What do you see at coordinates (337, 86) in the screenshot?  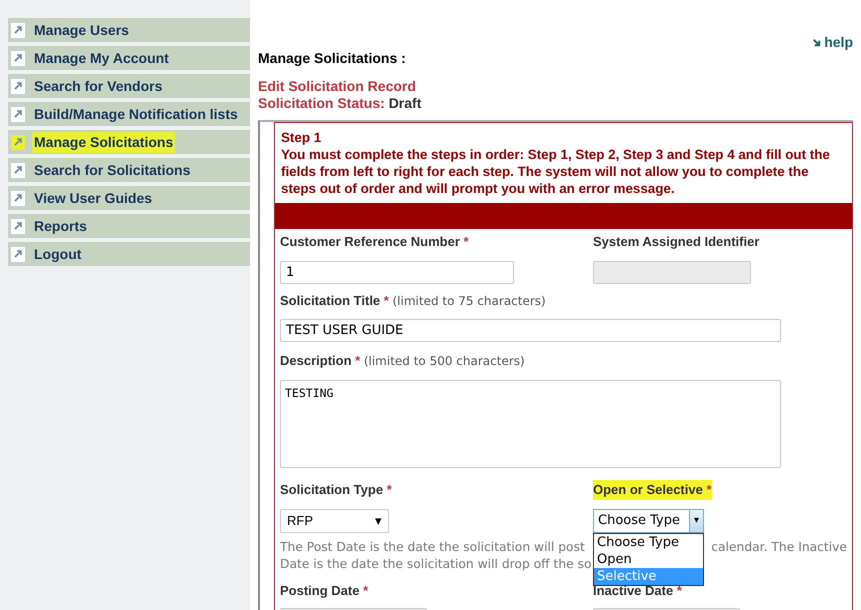 I see `subtitle: Edit Solicitation Record` at bounding box center [337, 86].